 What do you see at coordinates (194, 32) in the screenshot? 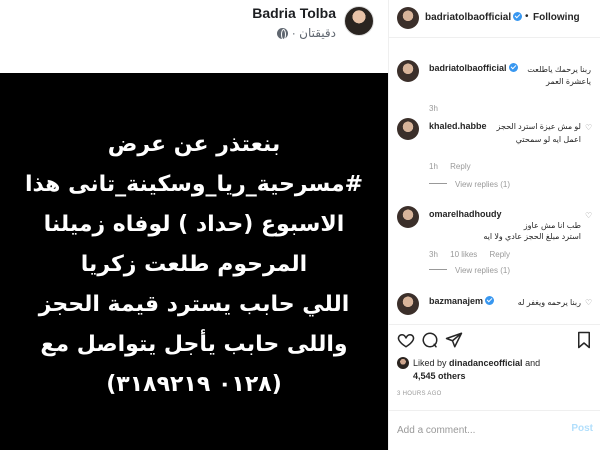
I see `post-header: Badria Tolba دقيقتان ·` at bounding box center [194, 32].